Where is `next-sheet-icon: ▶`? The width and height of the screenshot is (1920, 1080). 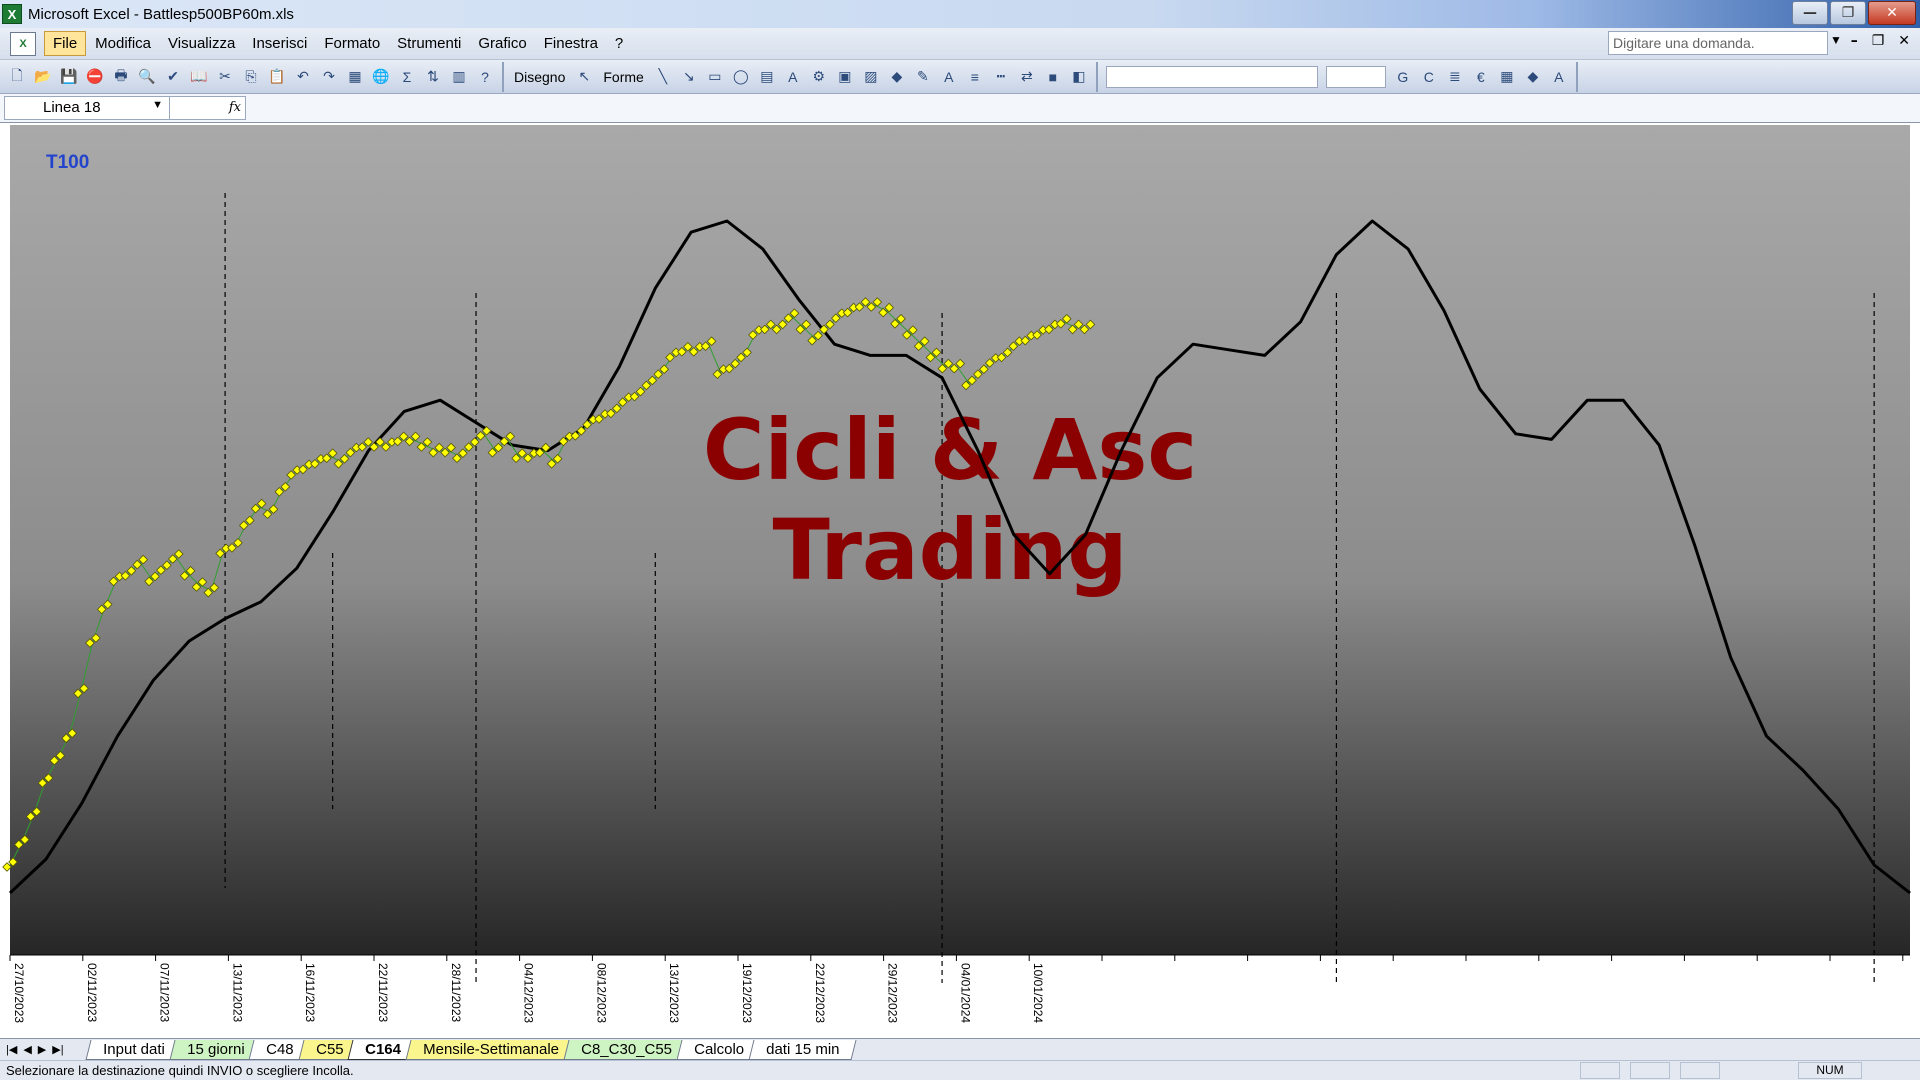
next-sheet-icon: ▶ is located at coordinates (42, 1049).